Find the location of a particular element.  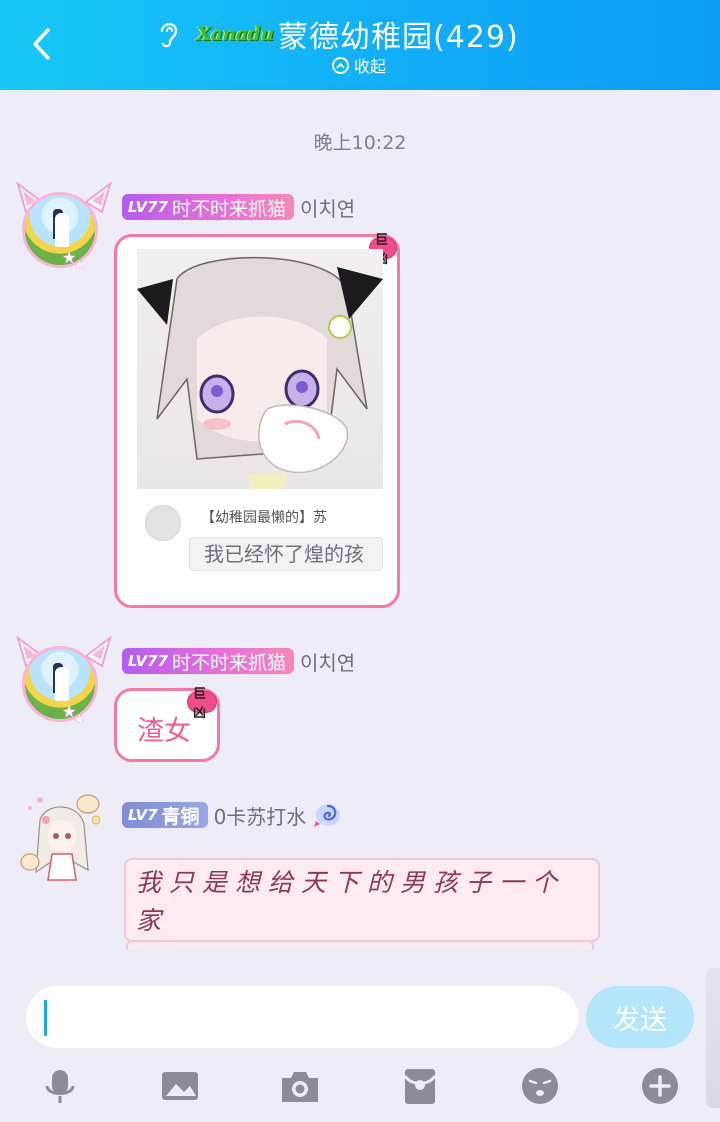

back-button is located at coordinates (42, 44).